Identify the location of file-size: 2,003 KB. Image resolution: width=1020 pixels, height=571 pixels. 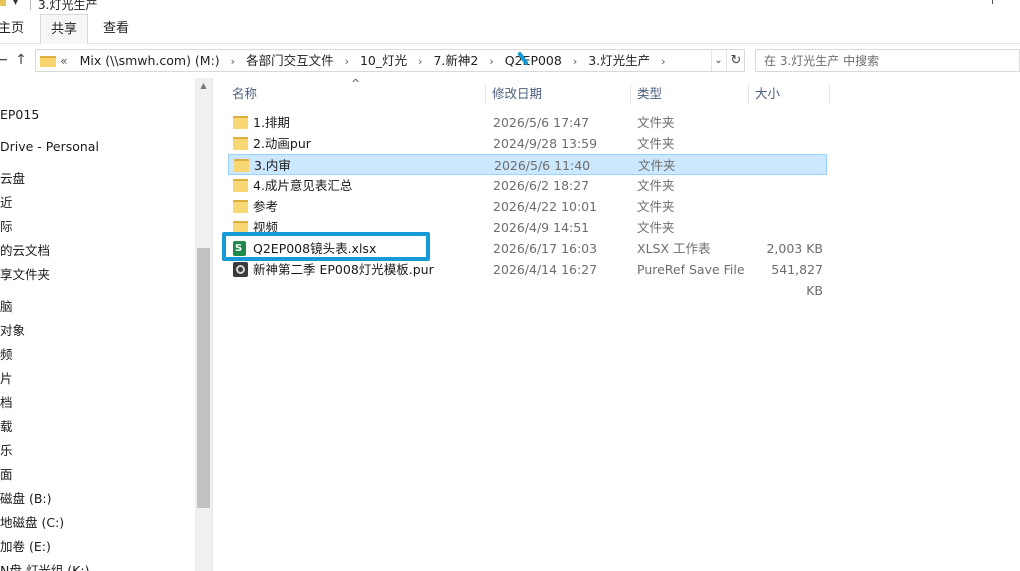
(794, 248).